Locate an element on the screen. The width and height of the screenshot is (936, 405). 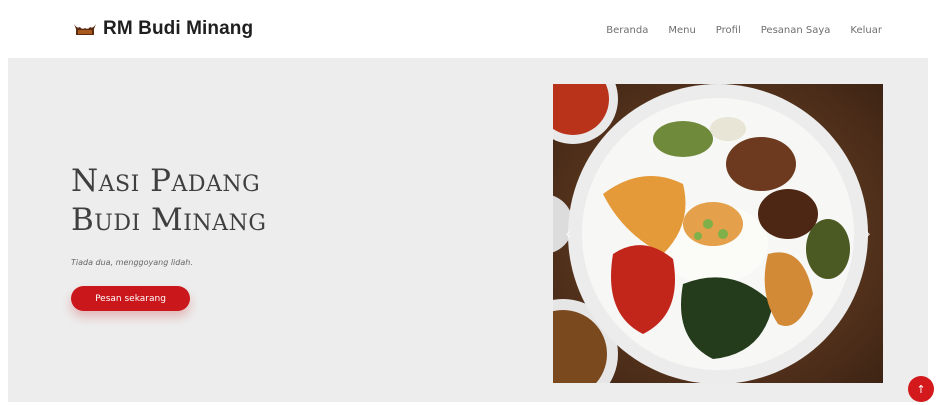
carousel-next-icon: › is located at coordinates (868, 233).